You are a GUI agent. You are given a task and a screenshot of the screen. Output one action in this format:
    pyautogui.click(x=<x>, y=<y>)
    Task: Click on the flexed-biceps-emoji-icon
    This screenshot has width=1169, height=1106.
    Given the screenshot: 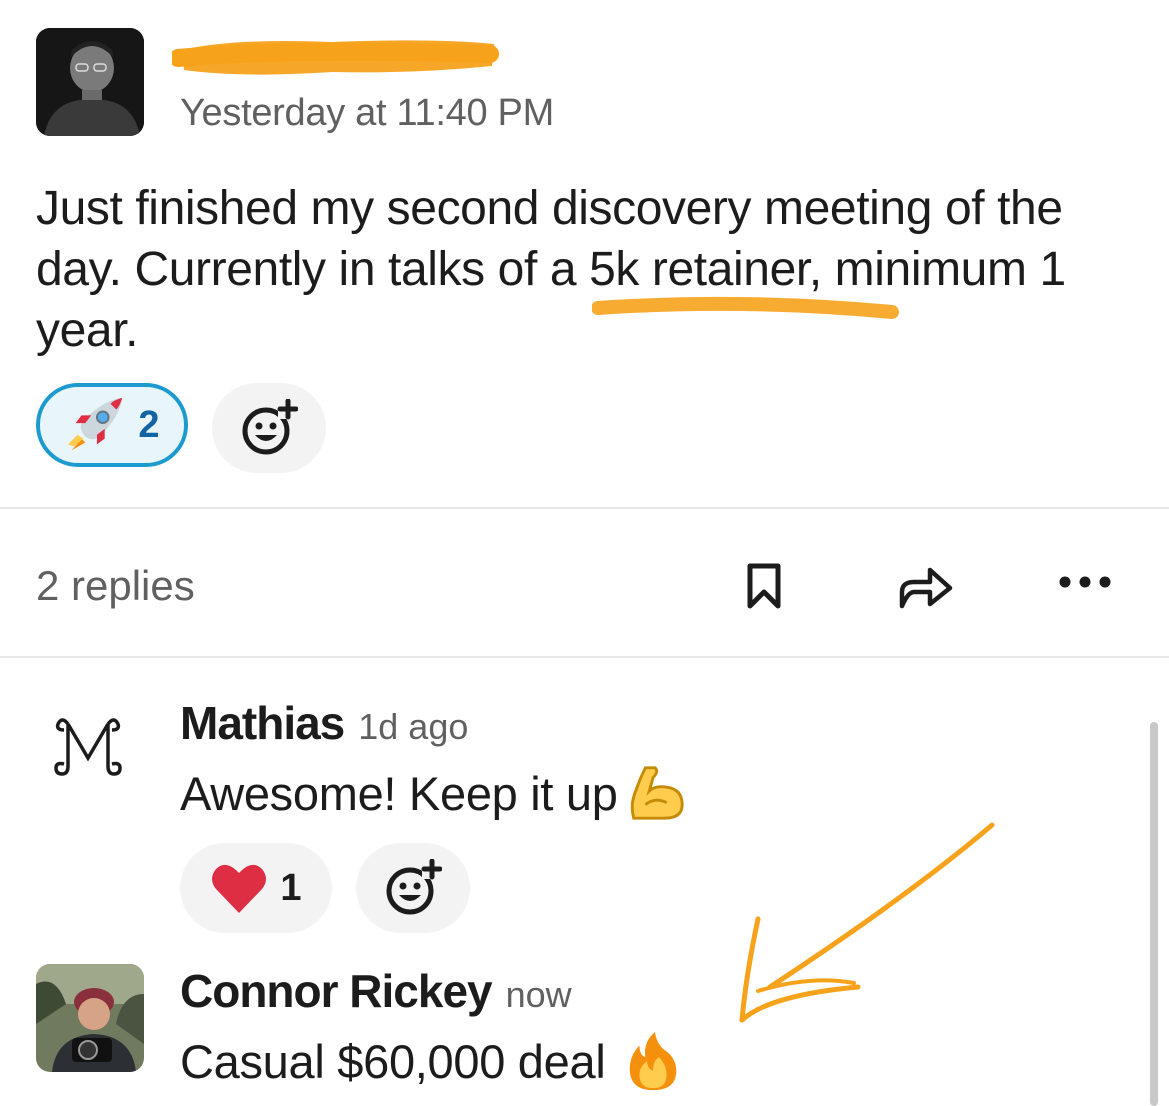 What is the action you would take?
    pyautogui.click(x=657, y=793)
    